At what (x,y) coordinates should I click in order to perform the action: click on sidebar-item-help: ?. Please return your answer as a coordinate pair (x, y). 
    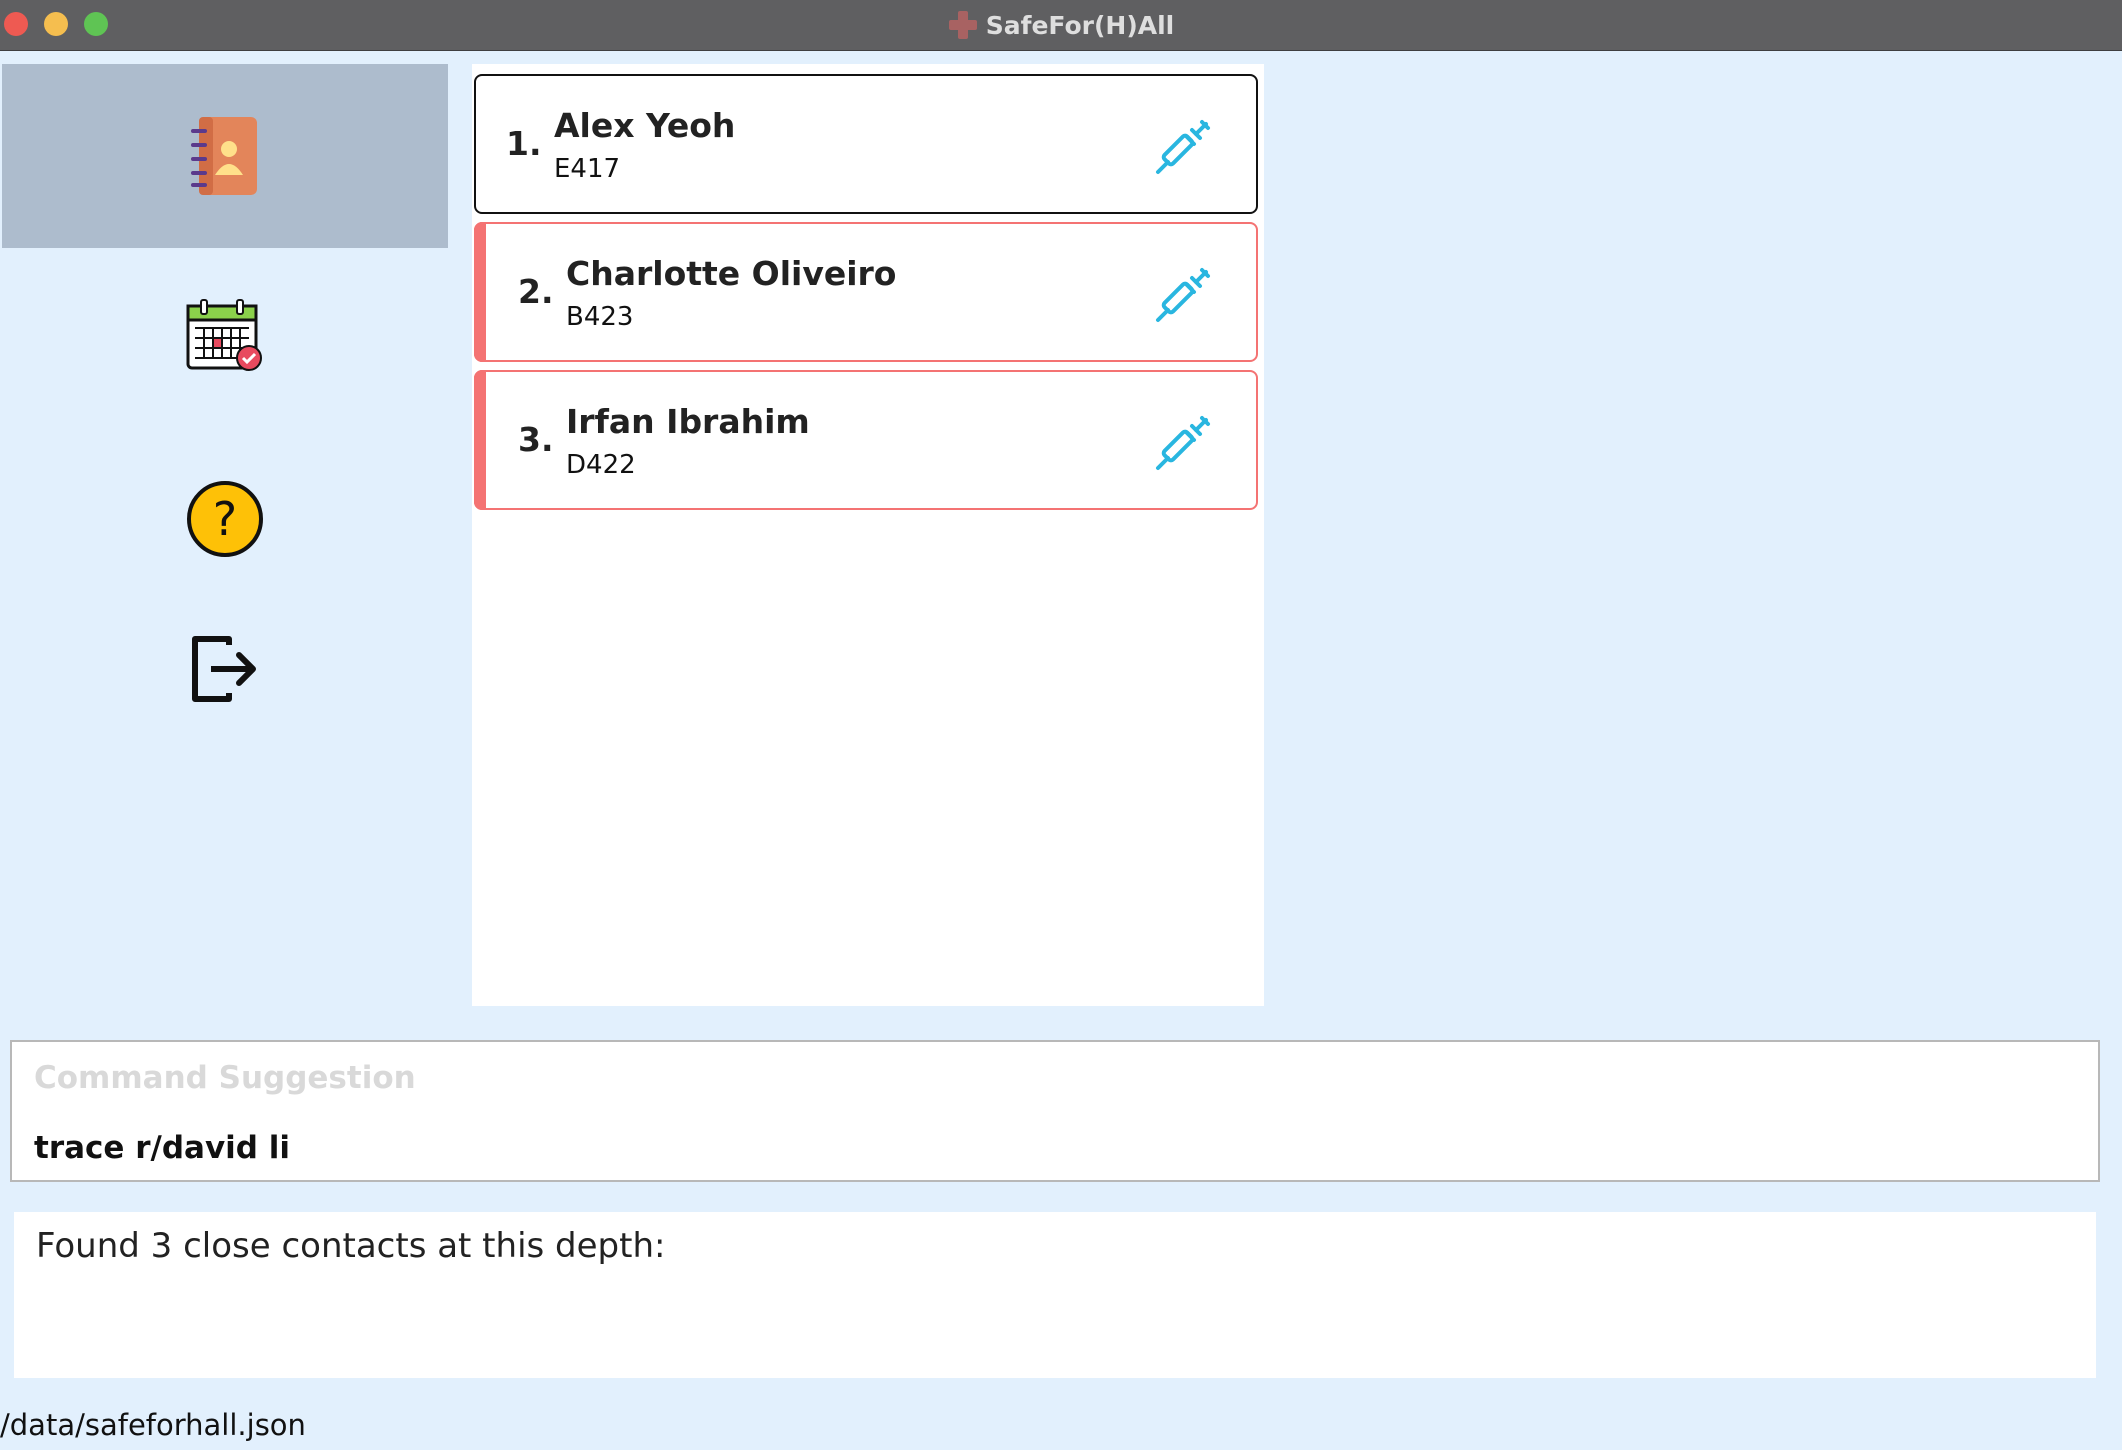
    Looking at the image, I should click on (225, 519).